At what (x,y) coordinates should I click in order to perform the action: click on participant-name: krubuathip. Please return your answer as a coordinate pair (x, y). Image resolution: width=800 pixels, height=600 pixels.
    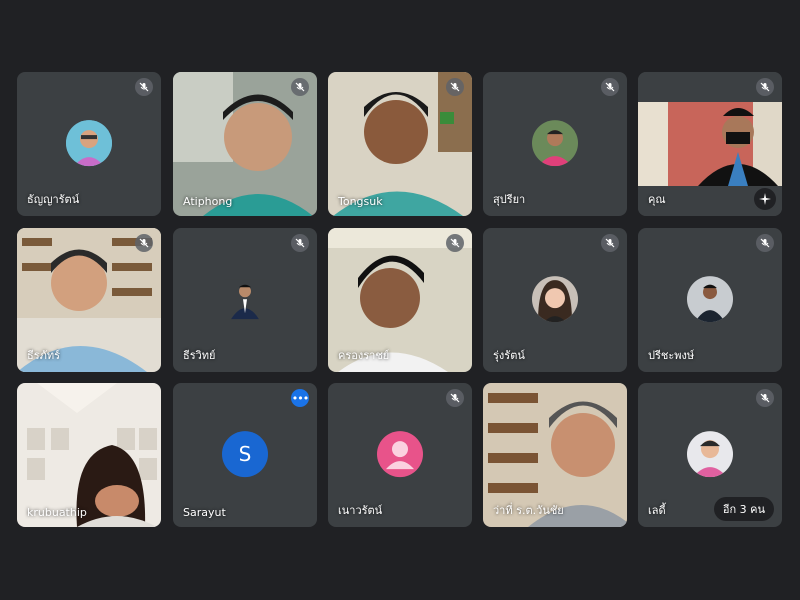
    Looking at the image, I should click on (57, 512).